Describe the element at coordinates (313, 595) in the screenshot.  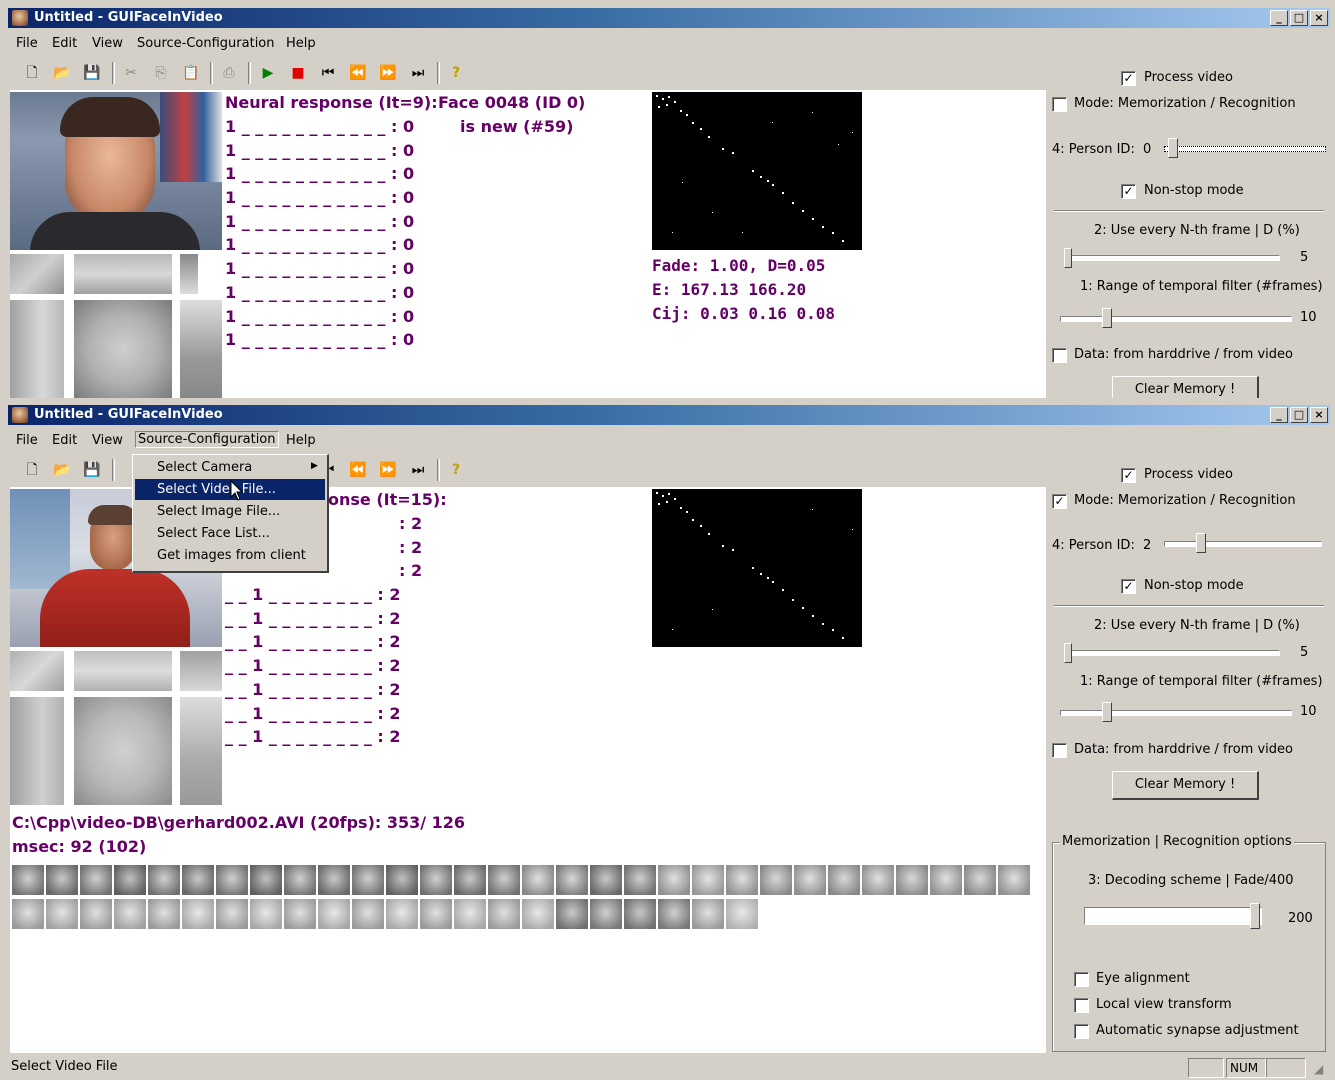
I see `response-row: _ _ 1 _ _ _ _ _ _ _ _ : 2` at that location.